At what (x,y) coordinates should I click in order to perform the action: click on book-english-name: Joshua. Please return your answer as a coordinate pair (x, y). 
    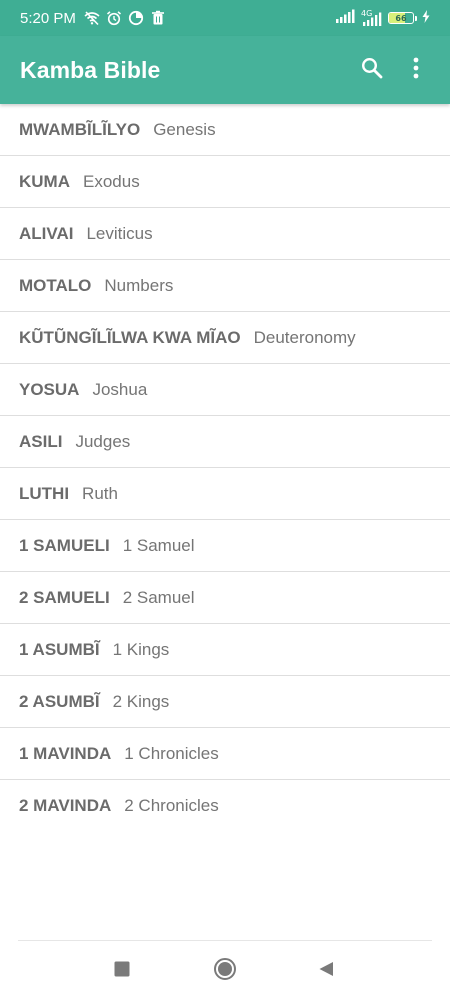
    Looking at the image, I should click on (120, 389).